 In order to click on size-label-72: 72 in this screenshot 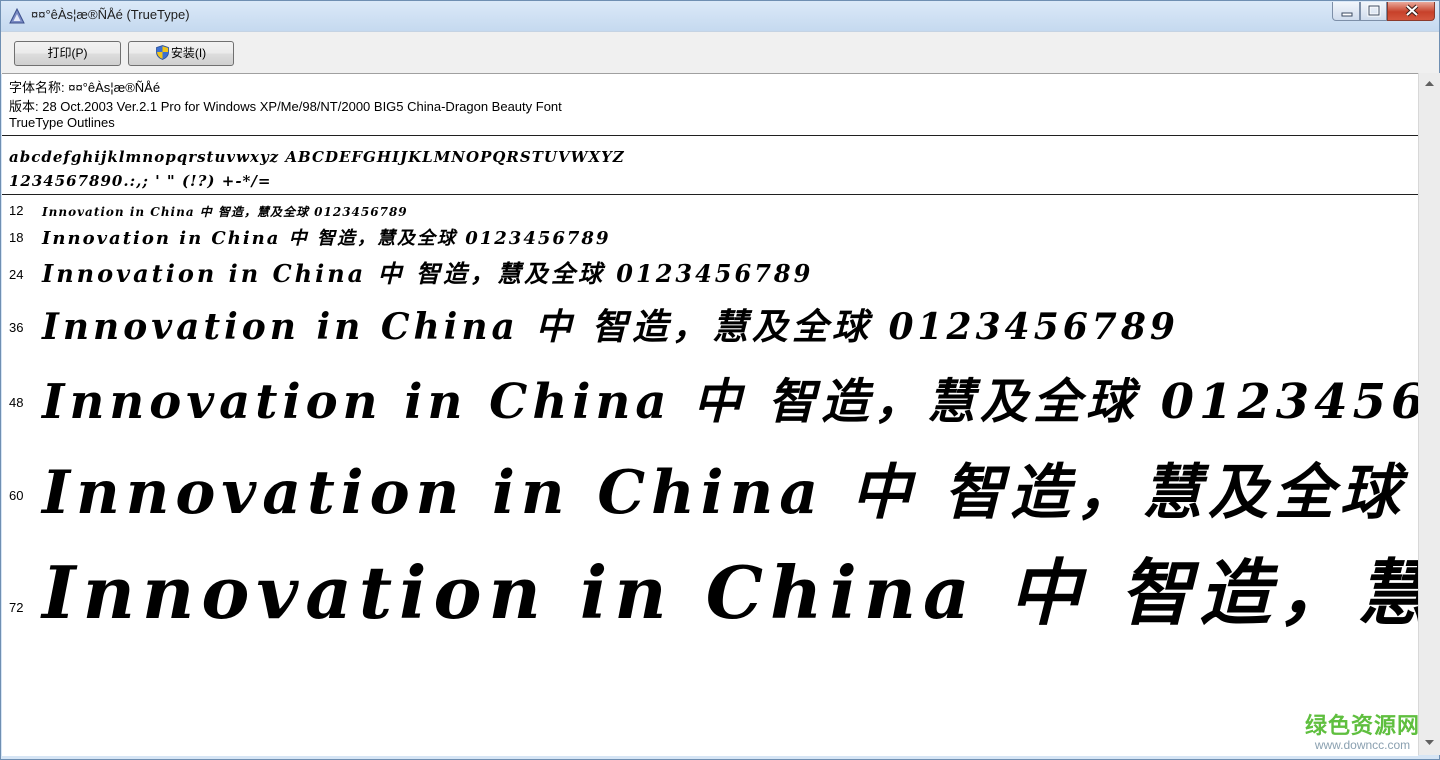, I will do `click(16, 607)`.